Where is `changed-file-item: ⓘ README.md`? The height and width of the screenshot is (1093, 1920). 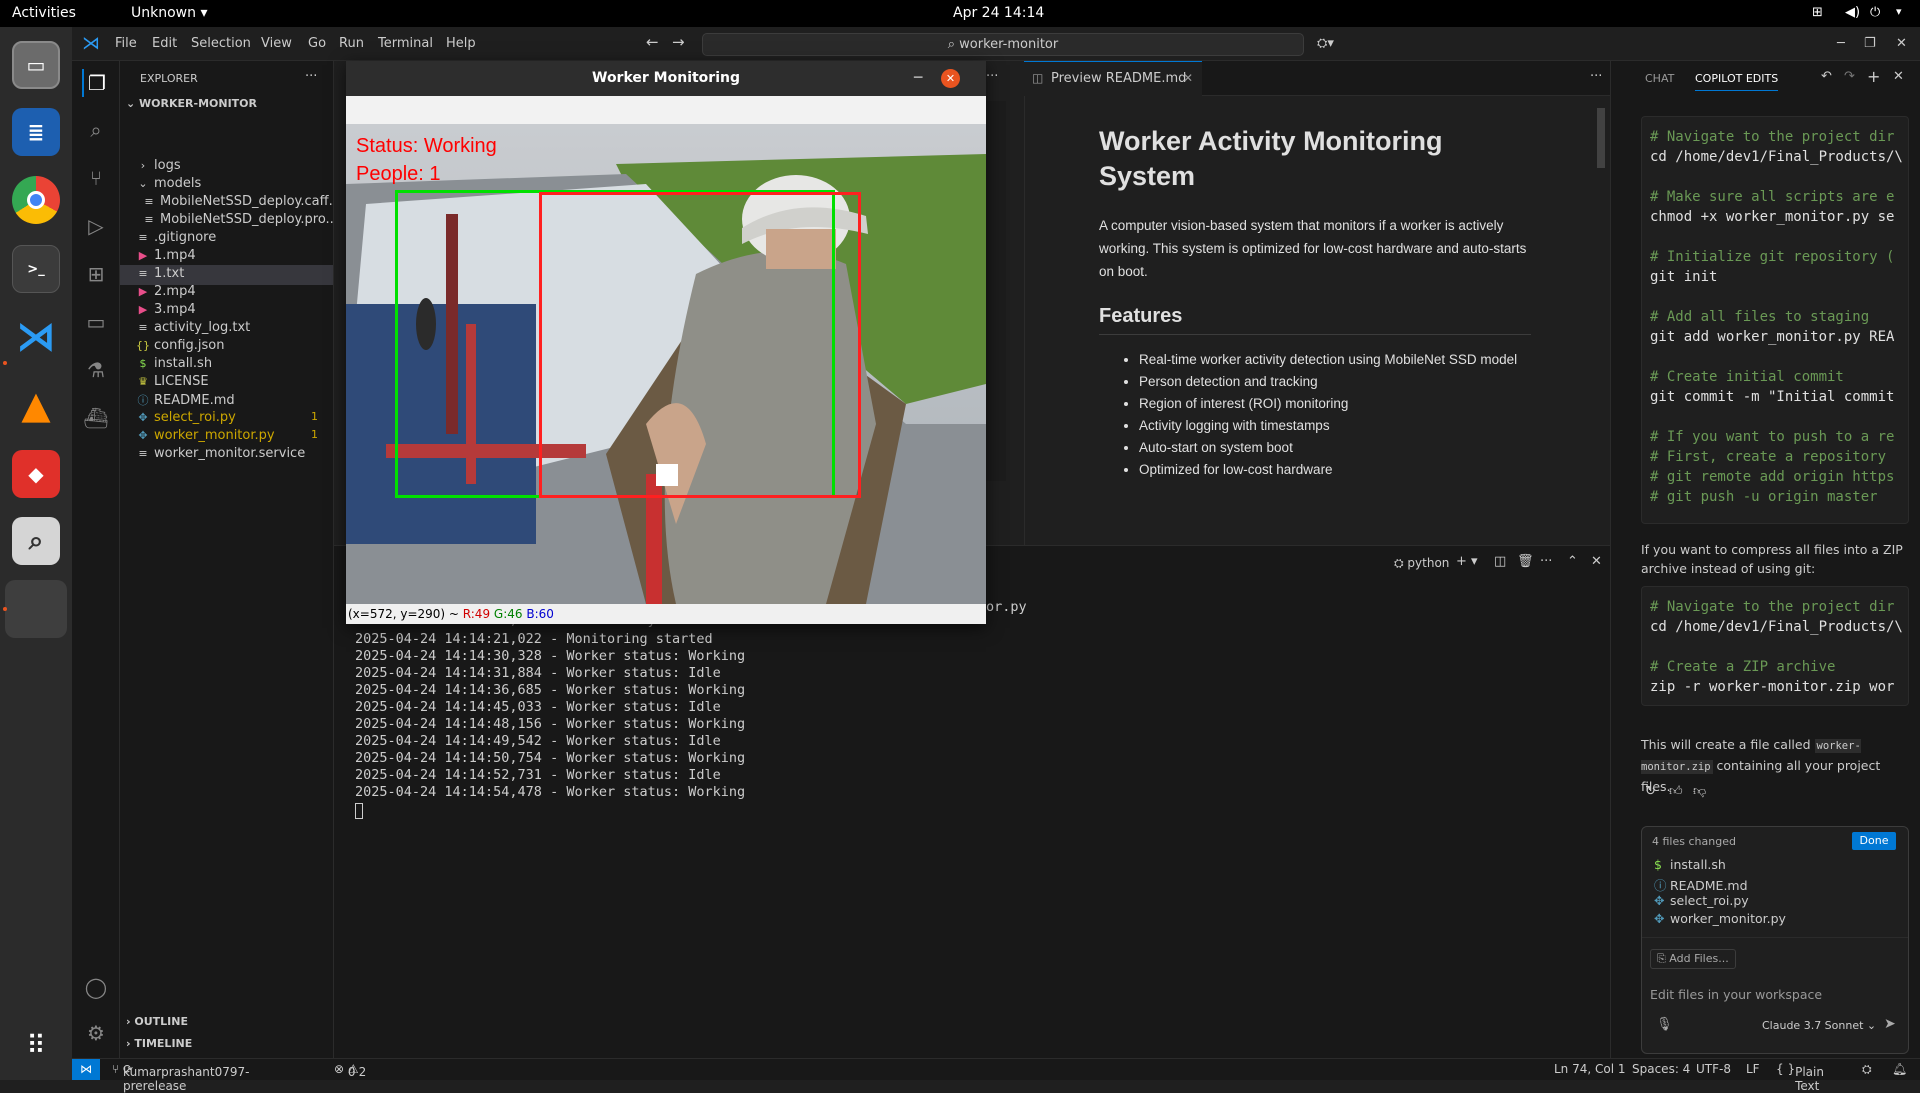
changed-file-item: ⓘ README.md is located at coordinates (1701, 884).